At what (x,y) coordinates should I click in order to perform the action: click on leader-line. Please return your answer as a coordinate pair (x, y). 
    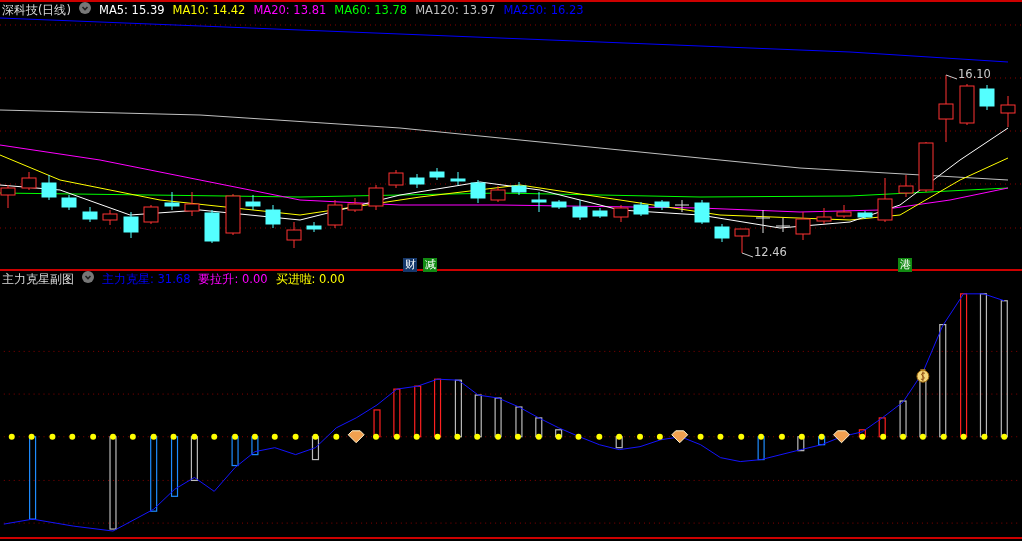
    Looking at the image, I should click on (951, 77).